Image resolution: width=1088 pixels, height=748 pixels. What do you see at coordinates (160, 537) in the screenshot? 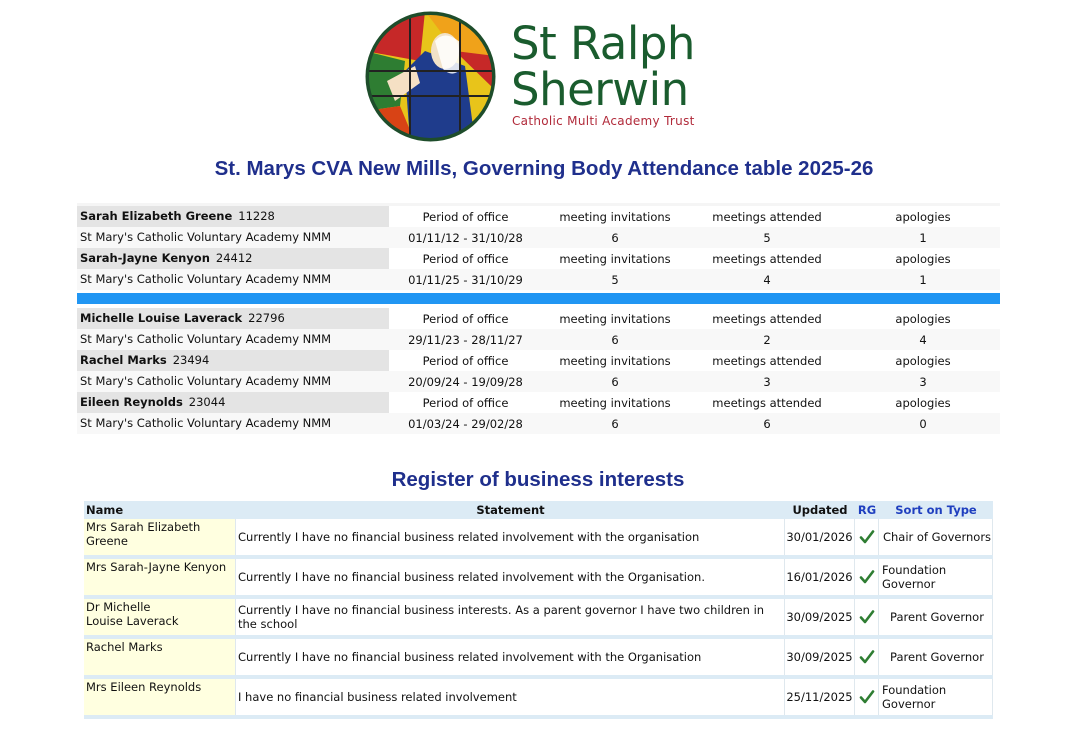
I see `interest-name: Mrs Sarah Elizabeth Greene` at bounding box center [160, 537].